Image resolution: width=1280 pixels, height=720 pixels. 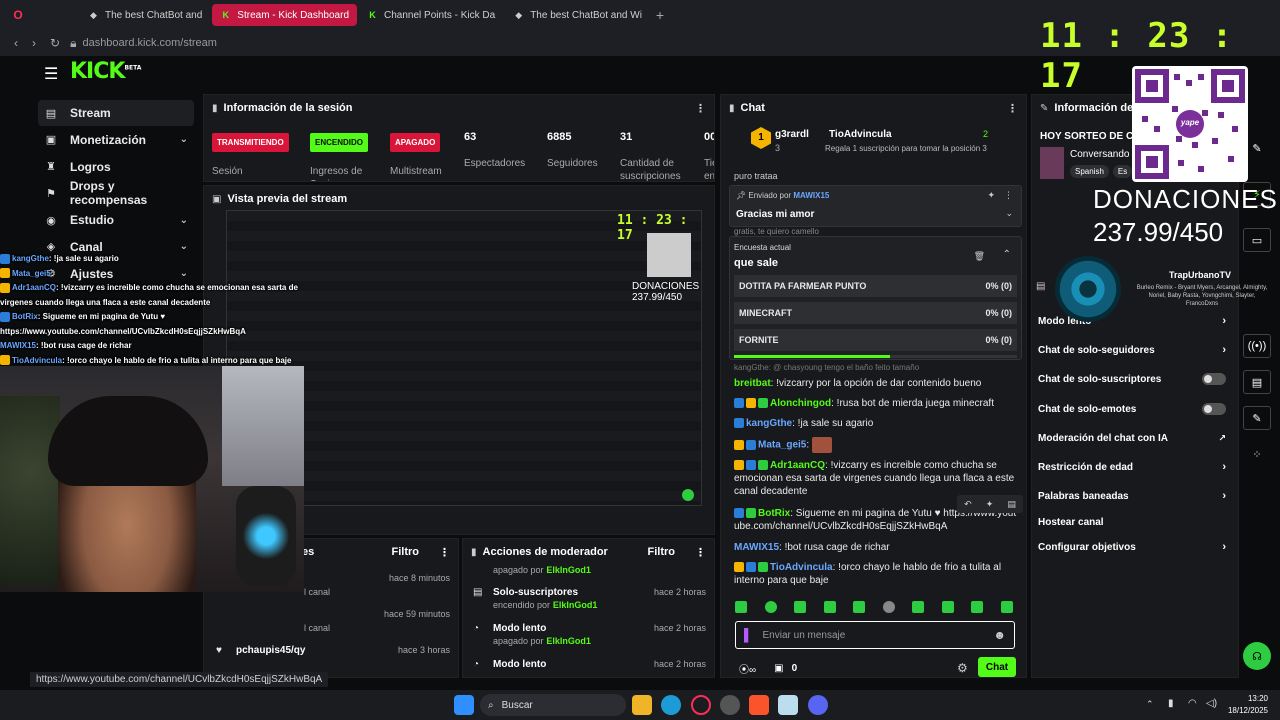 I want to click on opera-icon: O, so click(x=18, y=15).